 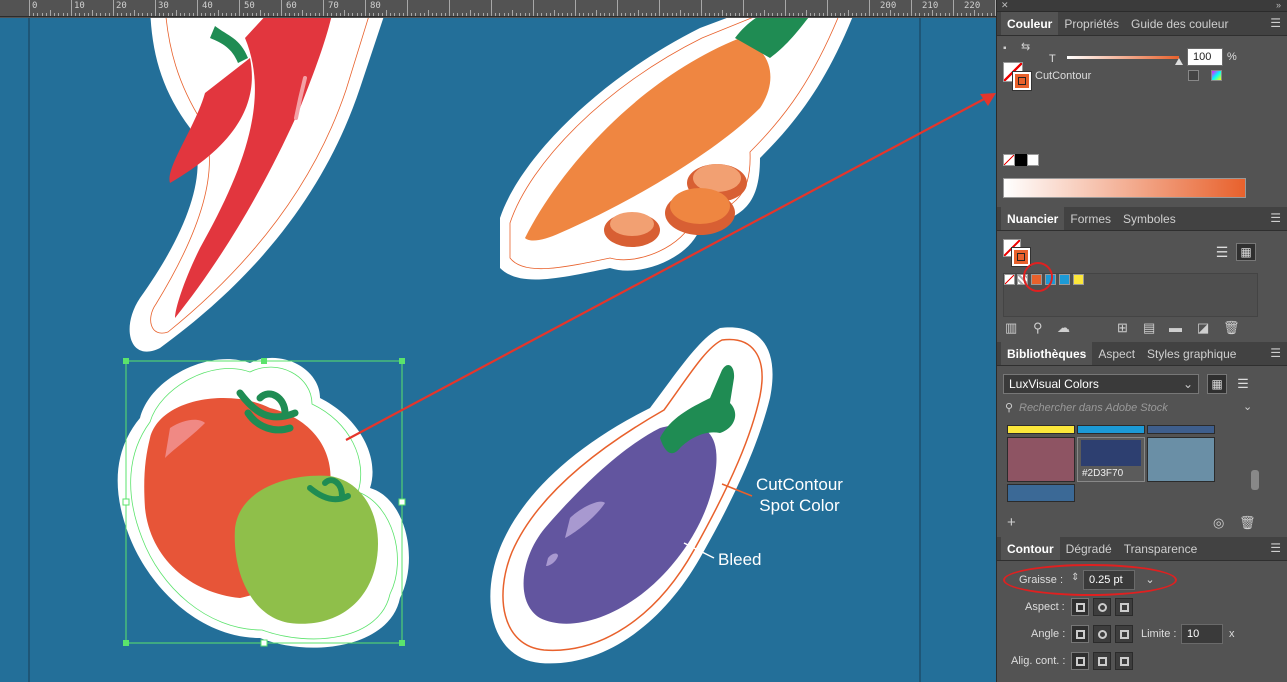 What do you see at coordinates (1101, 384) in the screenshot?
I see `library-select: LuxVisual Colors ⌄` at bounding box center [1101, 384].